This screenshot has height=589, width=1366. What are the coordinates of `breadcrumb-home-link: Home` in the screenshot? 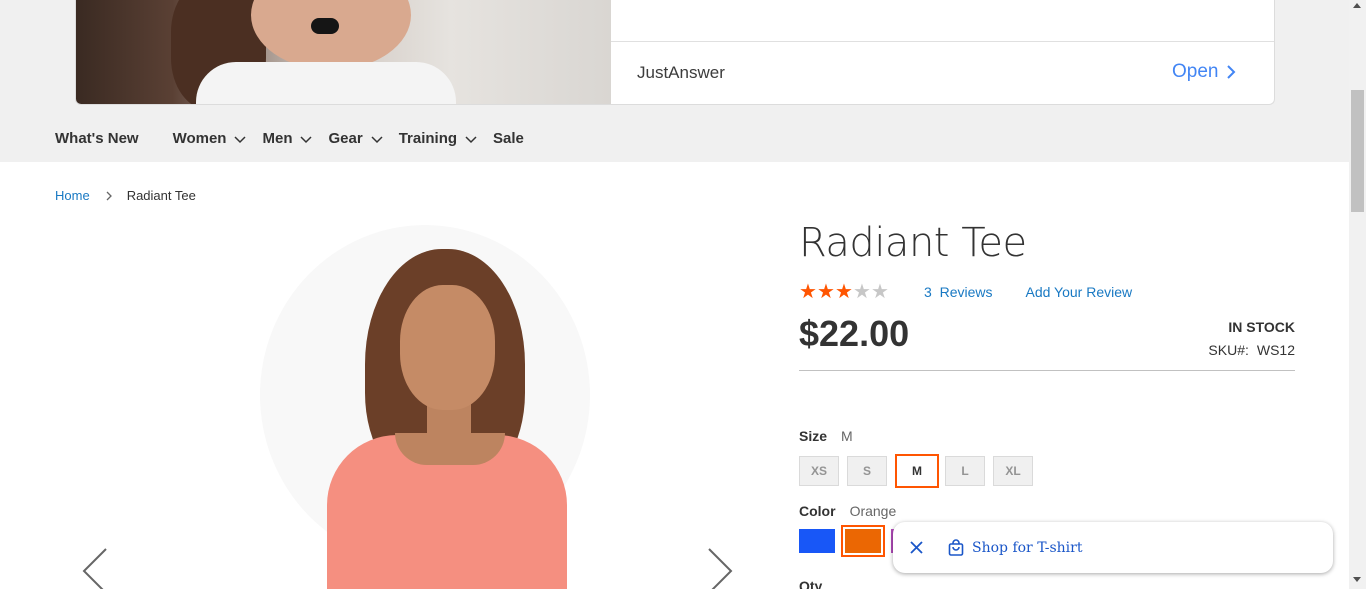 It's located at (72, 195).